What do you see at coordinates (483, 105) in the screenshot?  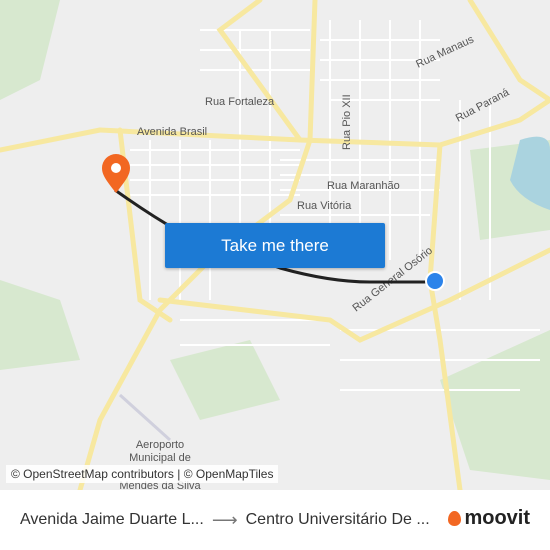 I see `street-label: Rua Paraná` at bounding box center [483, 105].